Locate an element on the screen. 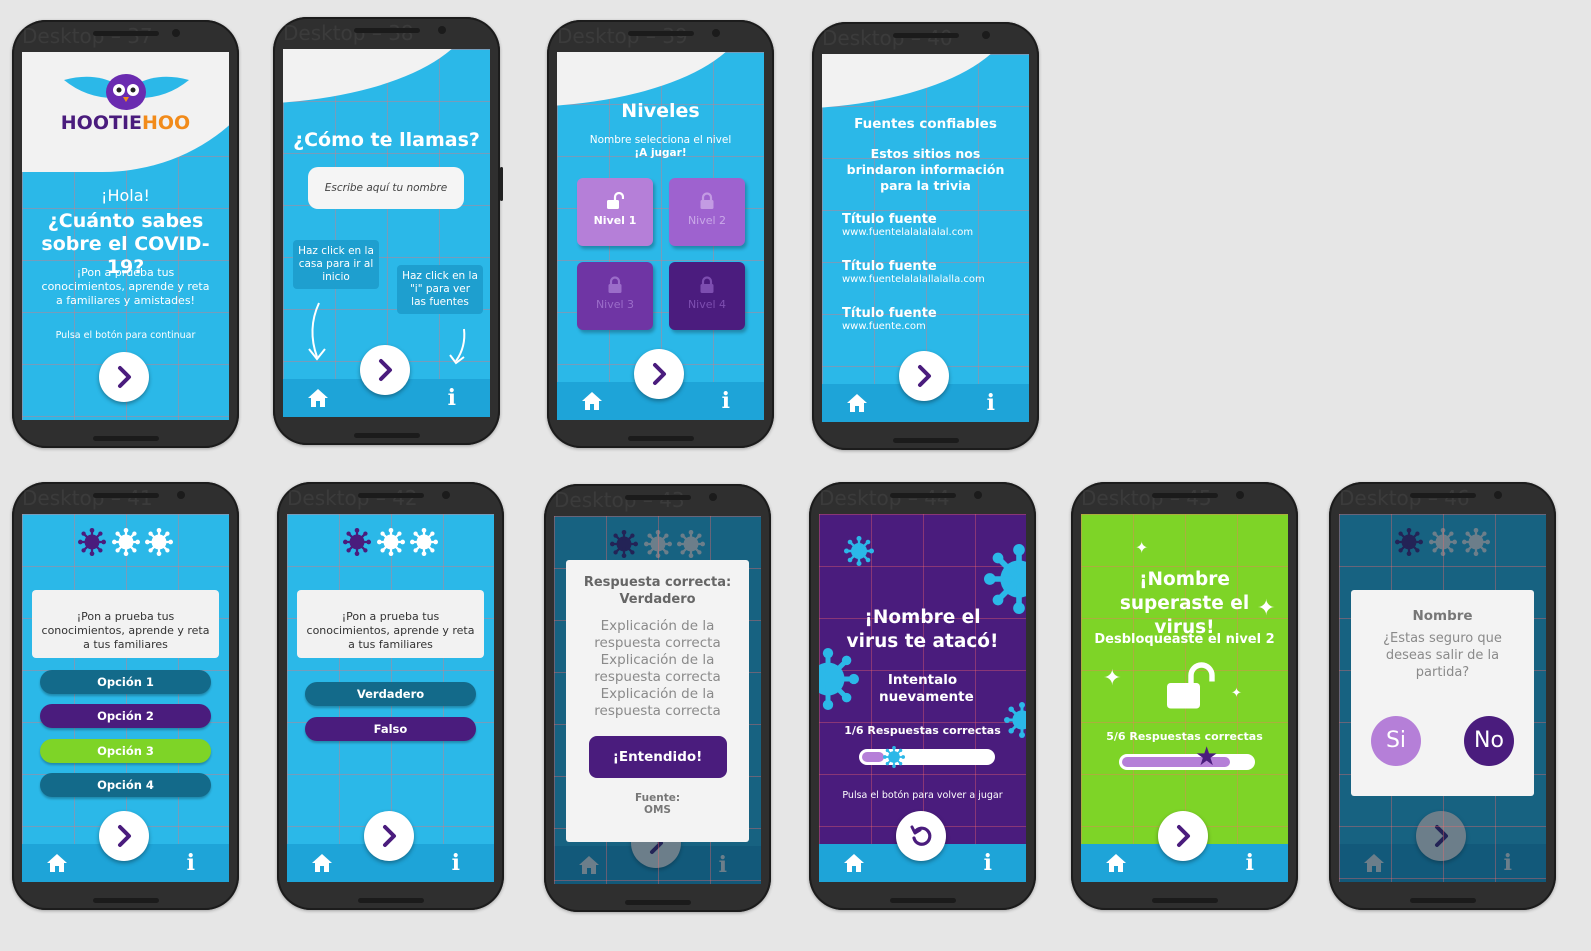 This screenshot has height=951, width=1591. page-title: ¿Cómo te llamas? is located at coordinates (386, 140).